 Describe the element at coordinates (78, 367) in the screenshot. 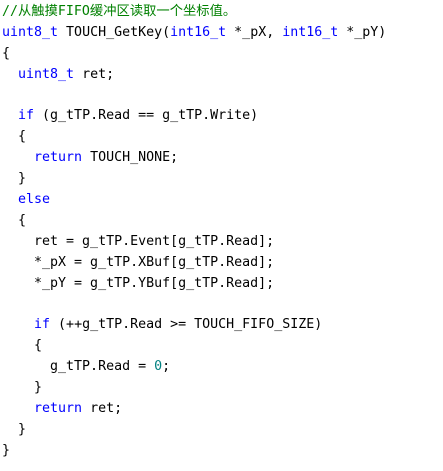

I see `code-token-plain: g_tTP.Read =` at that location.